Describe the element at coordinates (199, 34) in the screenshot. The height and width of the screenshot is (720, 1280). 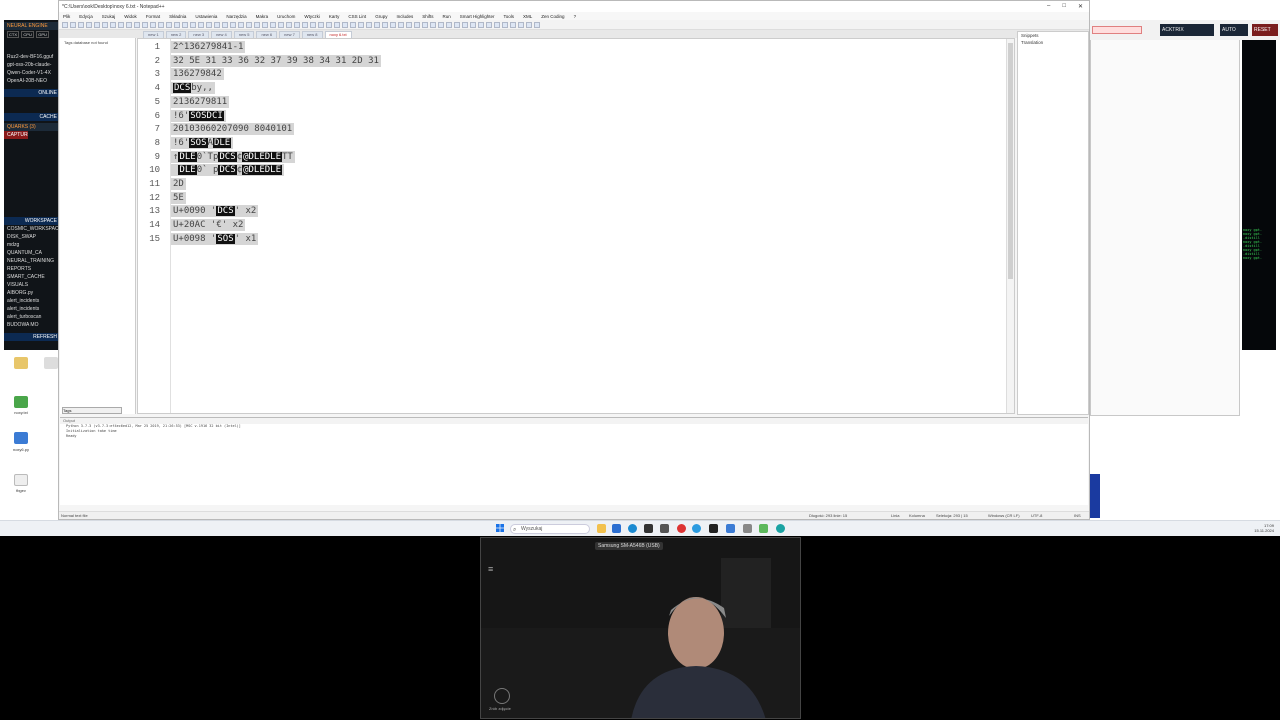
I see `editor-tab: new 3` at that location.